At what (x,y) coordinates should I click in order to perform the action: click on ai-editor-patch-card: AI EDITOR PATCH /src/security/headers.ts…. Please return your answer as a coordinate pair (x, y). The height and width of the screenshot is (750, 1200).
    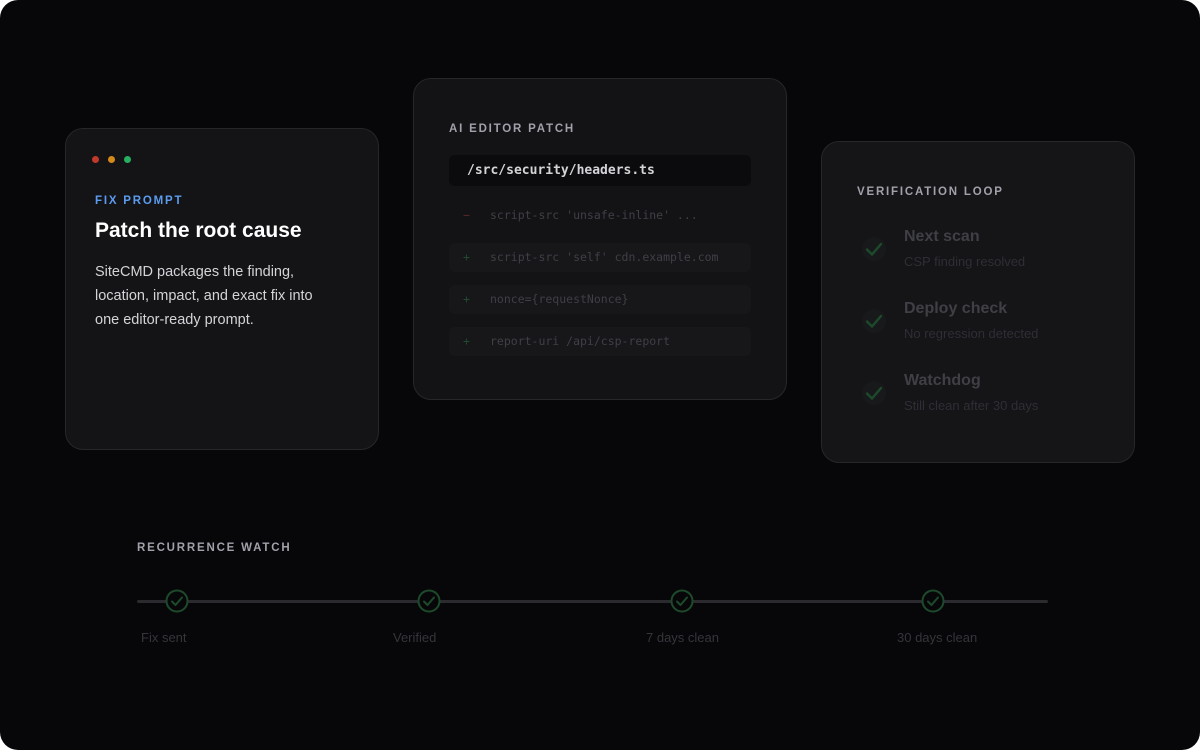
    Looking at the image, I should click on (600, 239).